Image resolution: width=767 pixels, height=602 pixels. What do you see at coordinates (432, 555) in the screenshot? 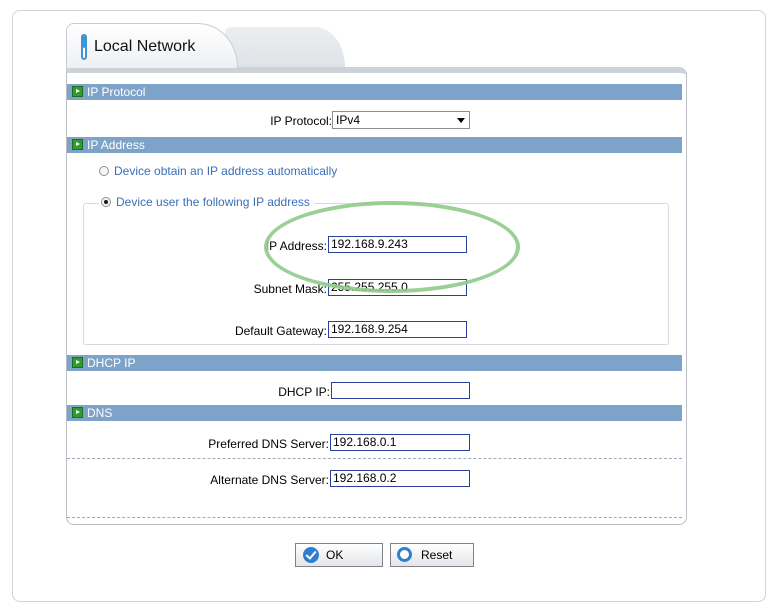
I see `reset-button: Reset` at bounding box center [432, 555].